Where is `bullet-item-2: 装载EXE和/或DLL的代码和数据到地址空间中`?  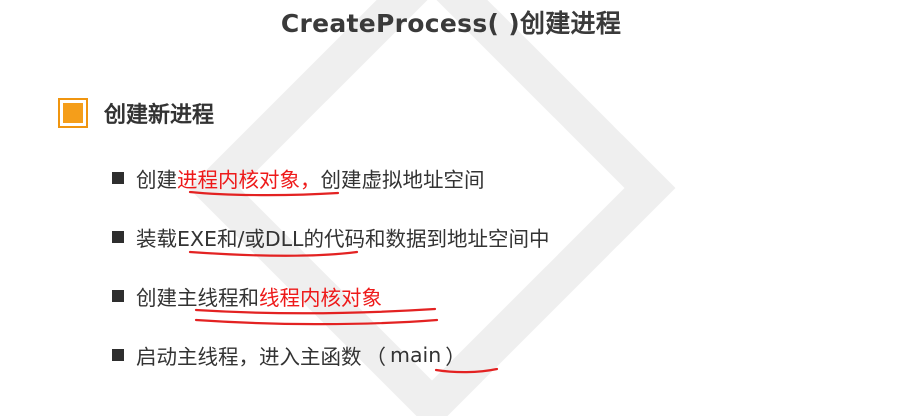 bullet-item-2: 装载EXE和/或DLL的代码和数据到地址空间中 is located at coordinates (330, 237).